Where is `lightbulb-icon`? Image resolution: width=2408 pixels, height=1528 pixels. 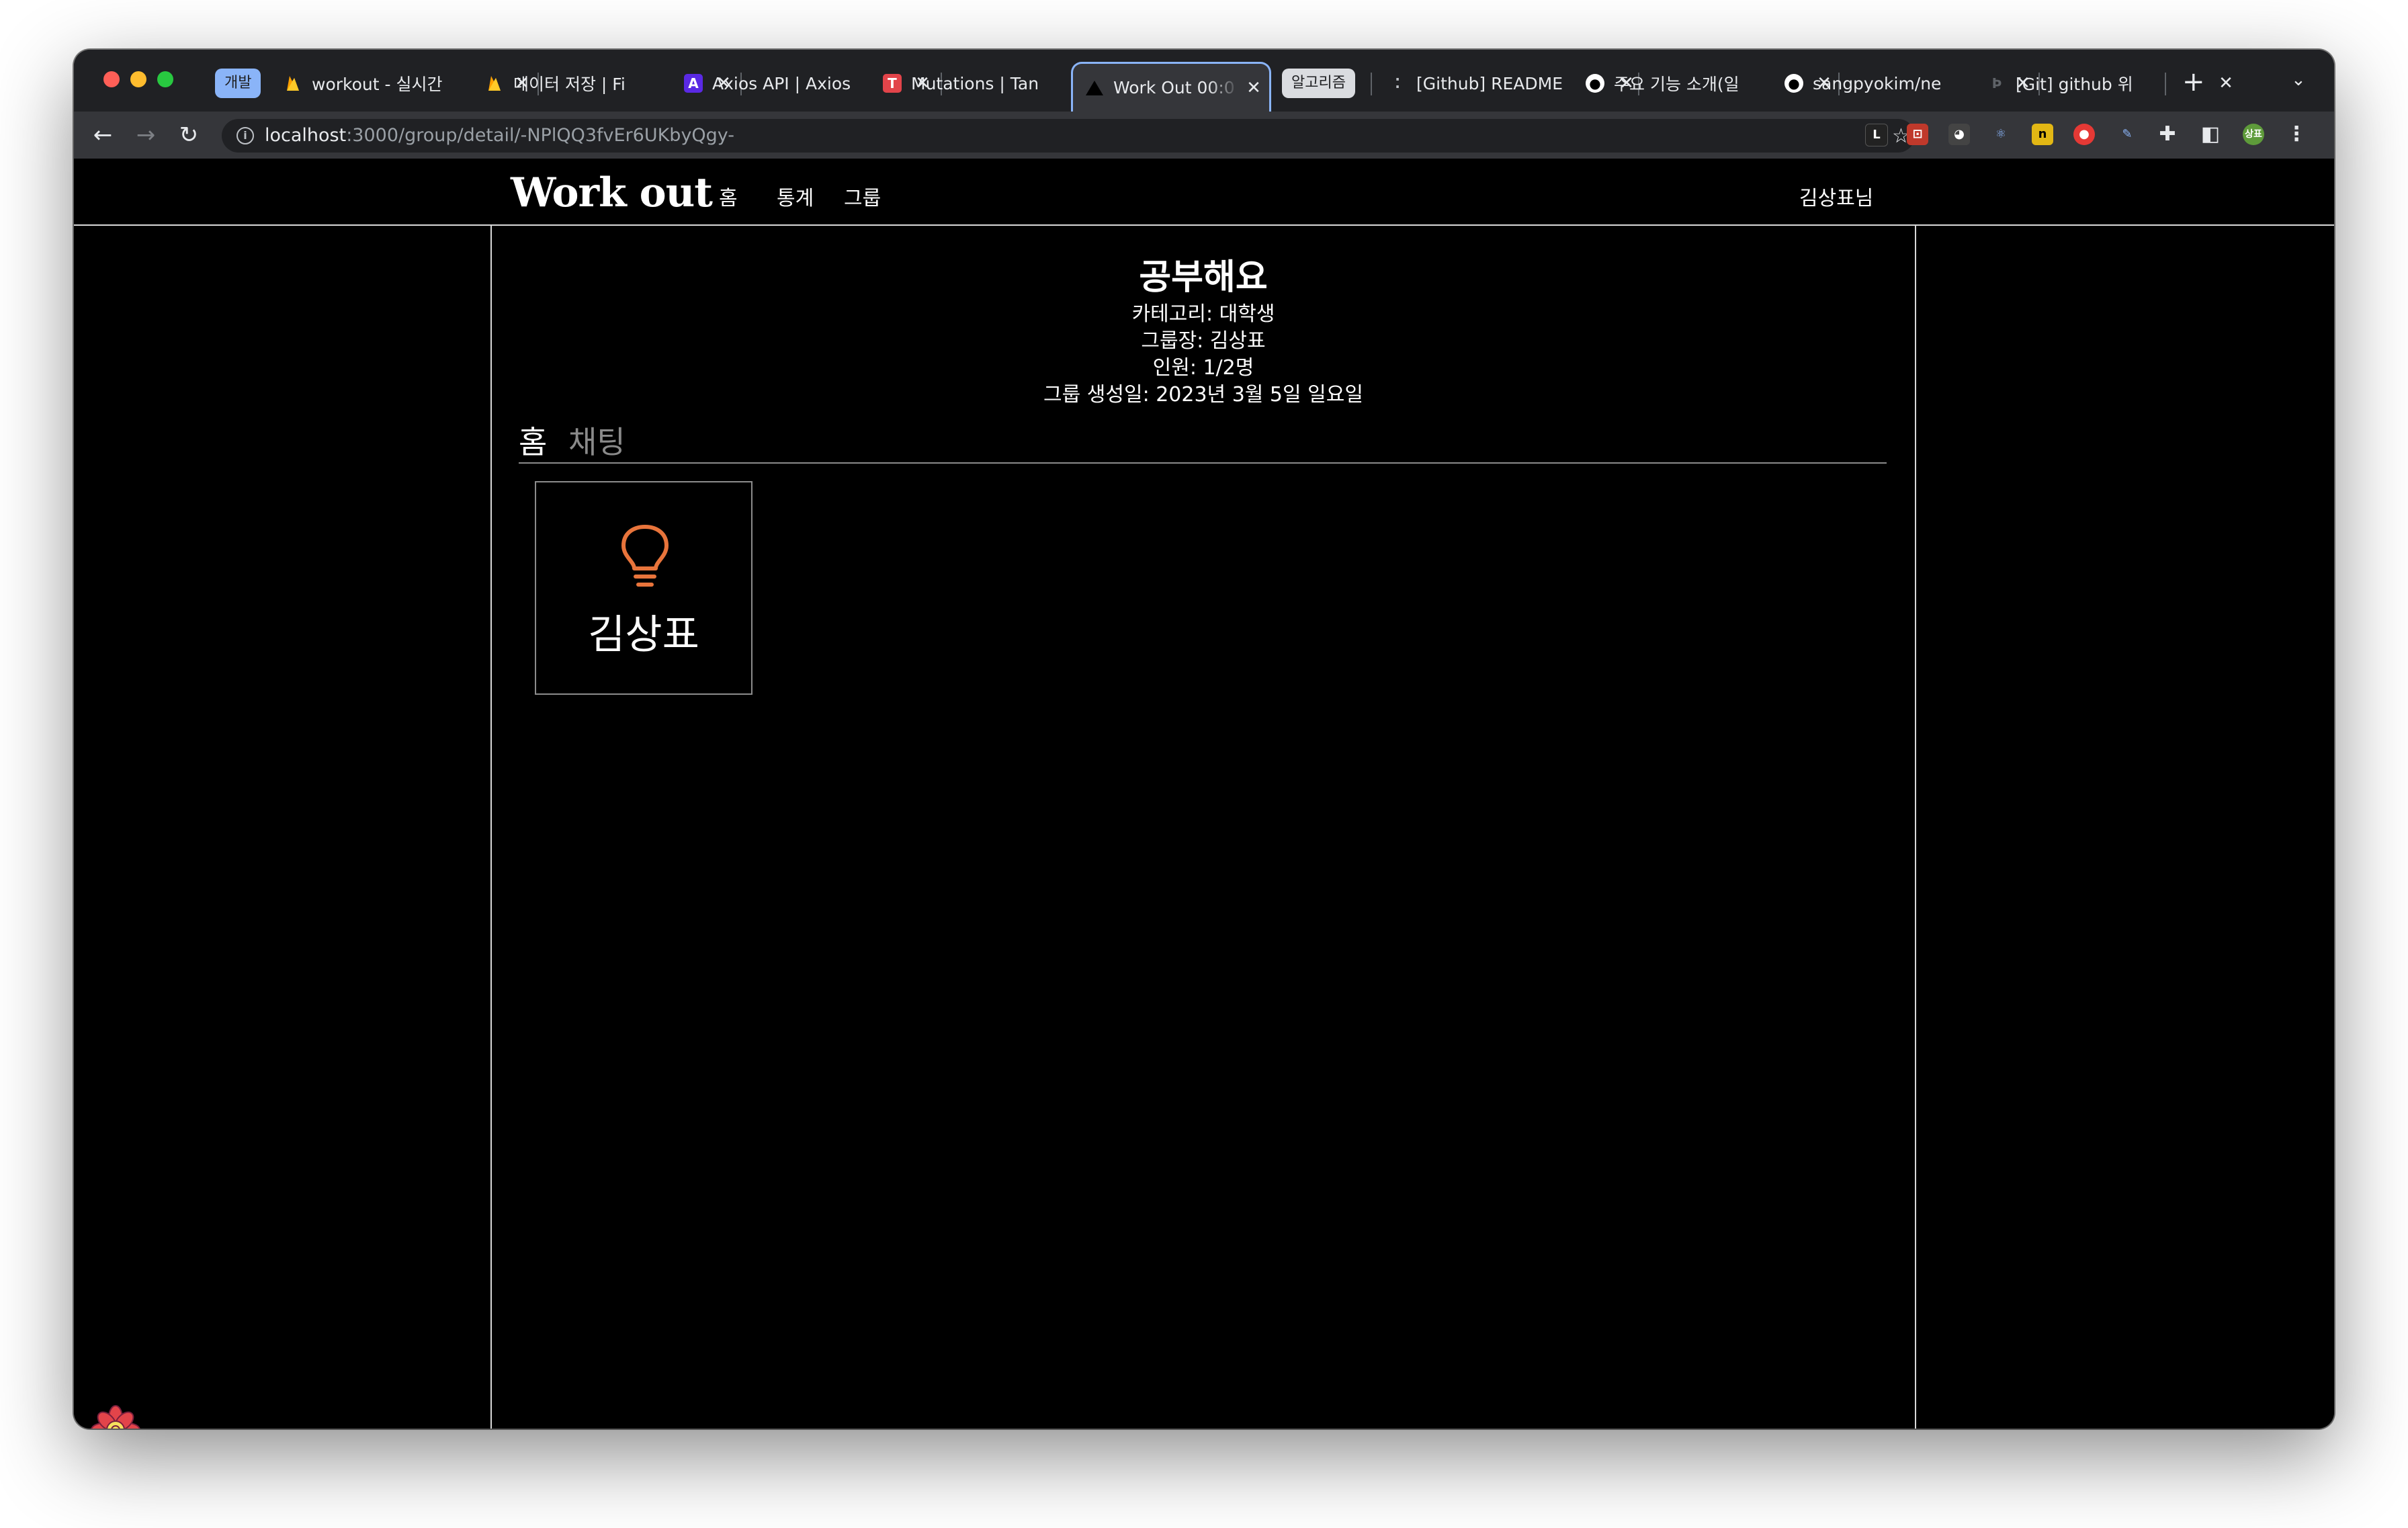 lightbulb-icon is located at coordinates (645, 558).